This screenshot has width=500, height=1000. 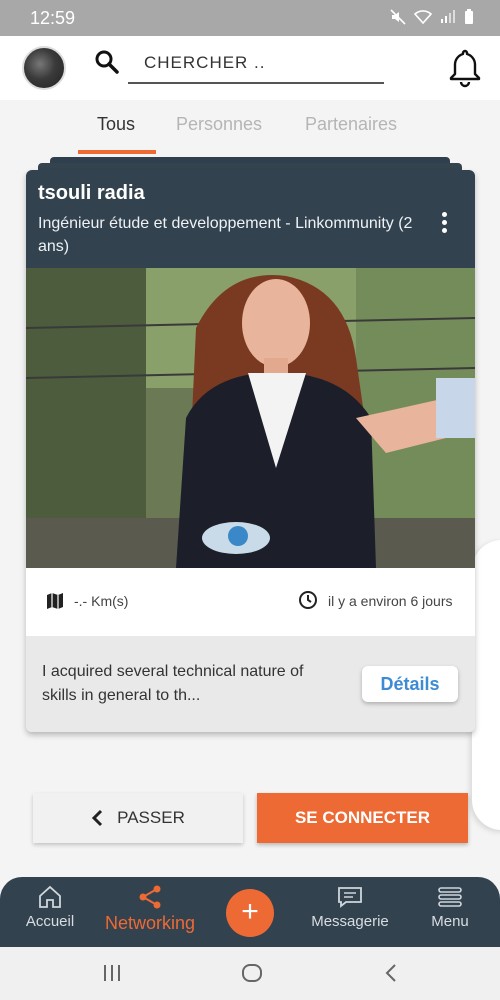 I want to click on nav-item-menu: Menu, so click(x=450, y=912).